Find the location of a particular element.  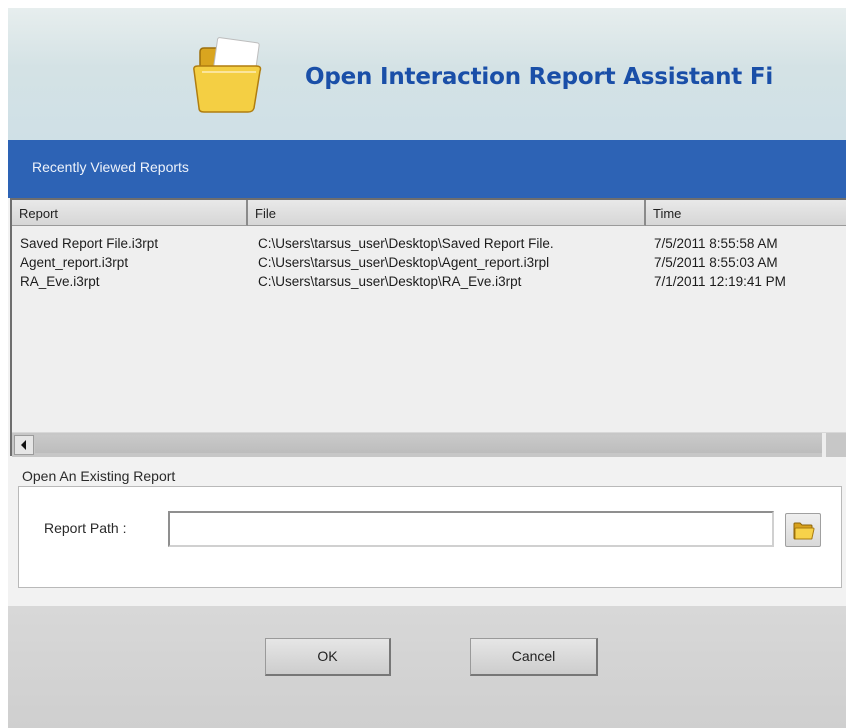

cell-report: Saved Report File.i3rpt is located at coordinates (89, 243).